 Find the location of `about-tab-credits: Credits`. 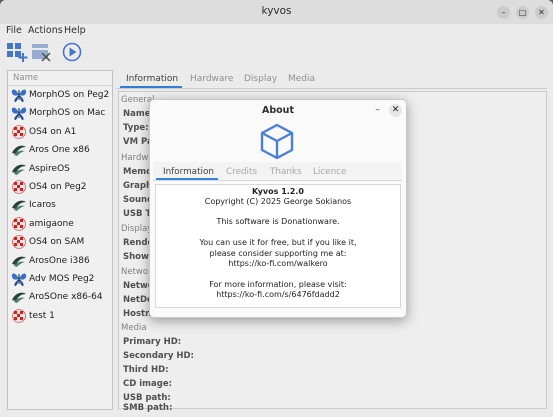

about-tab-credits: Credits is located at coordinates (241, 172).